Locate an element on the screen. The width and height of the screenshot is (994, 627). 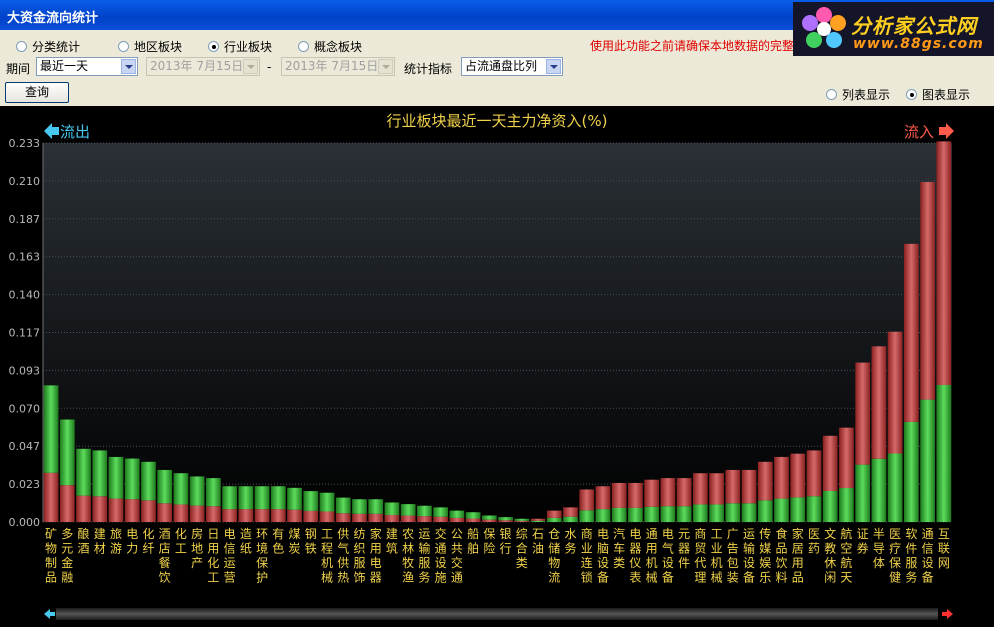
bar-综合类 is located at coordinates (522, 520).